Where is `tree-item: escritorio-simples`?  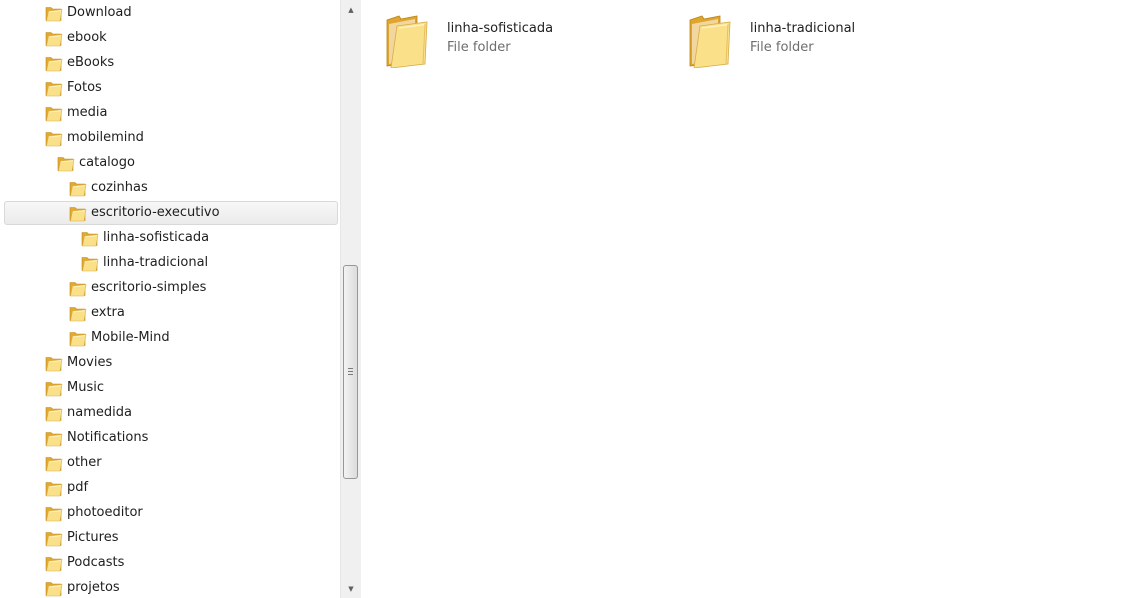
tree-item: escritorio-simples is located at coordinates (171, 288).